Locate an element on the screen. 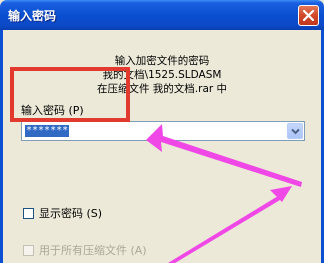 This screenshot has width=324, height=263. chevron-down-icon is located at coordinates (295, 131).